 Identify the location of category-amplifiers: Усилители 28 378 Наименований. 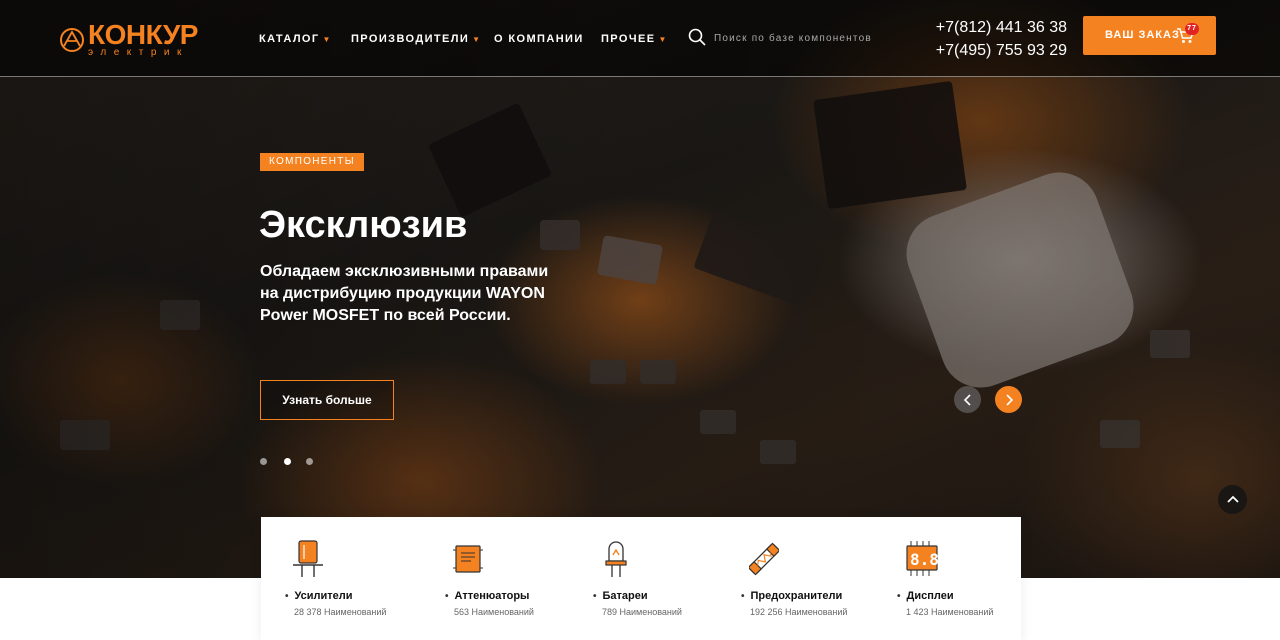
(347, 578).